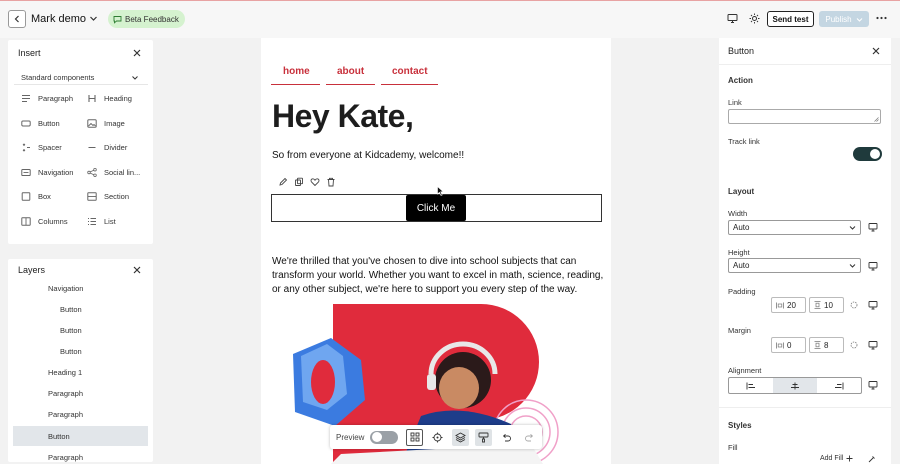 This screenshot has width=900, height=464. What do you see at coordinates (137, 270) in the screenshot?
I see `layers-panel-close-button` at bounding box center [137, 270].